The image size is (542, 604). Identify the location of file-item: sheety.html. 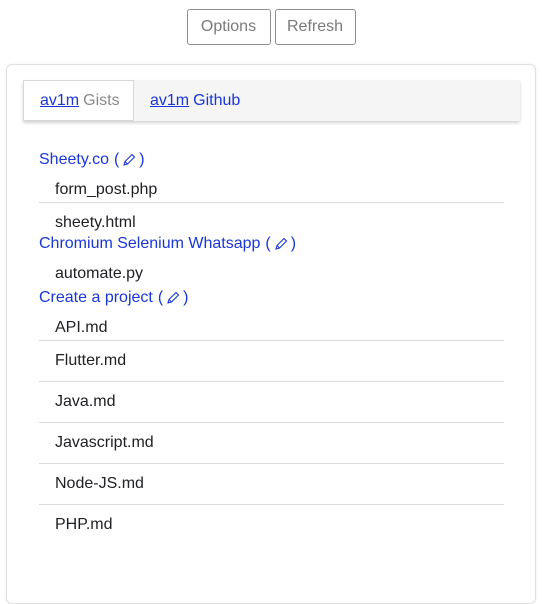
(271, 219).